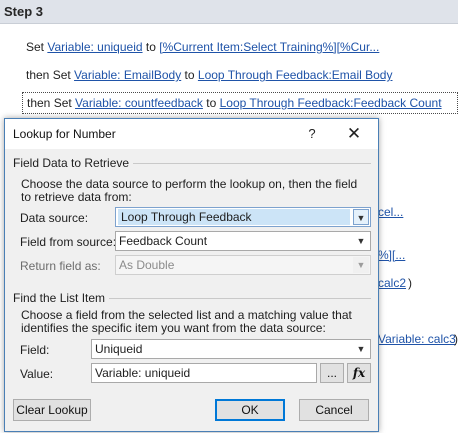 Image resolution: width=458 pixels, height=433 pixels. Describe the element at coordinates (94, 47) in the screenshot. I see `variable-link: Variable: uniqueid` at that location.